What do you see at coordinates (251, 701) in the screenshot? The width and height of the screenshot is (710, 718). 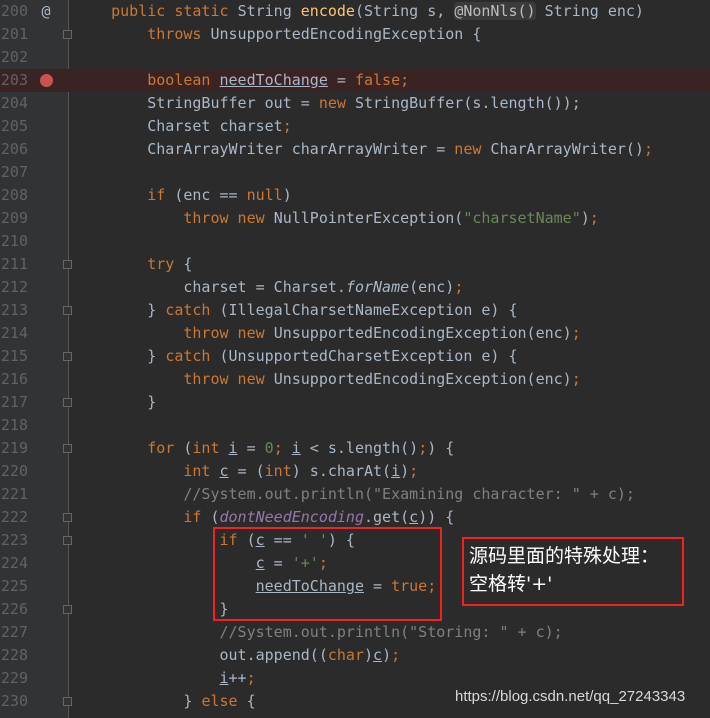 I see `code-token: {` at bounding box center [251, 701].